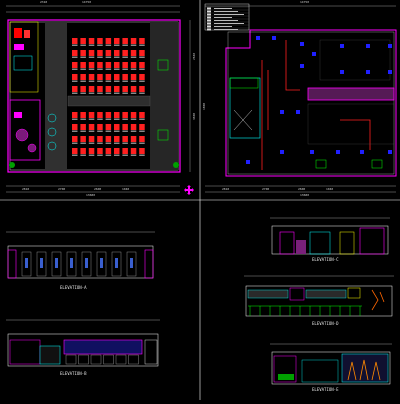  What do you see at coordinates (330, 236) in the screenshot?
I see `elevation-c-drawing` at bounding box center [330, 236].